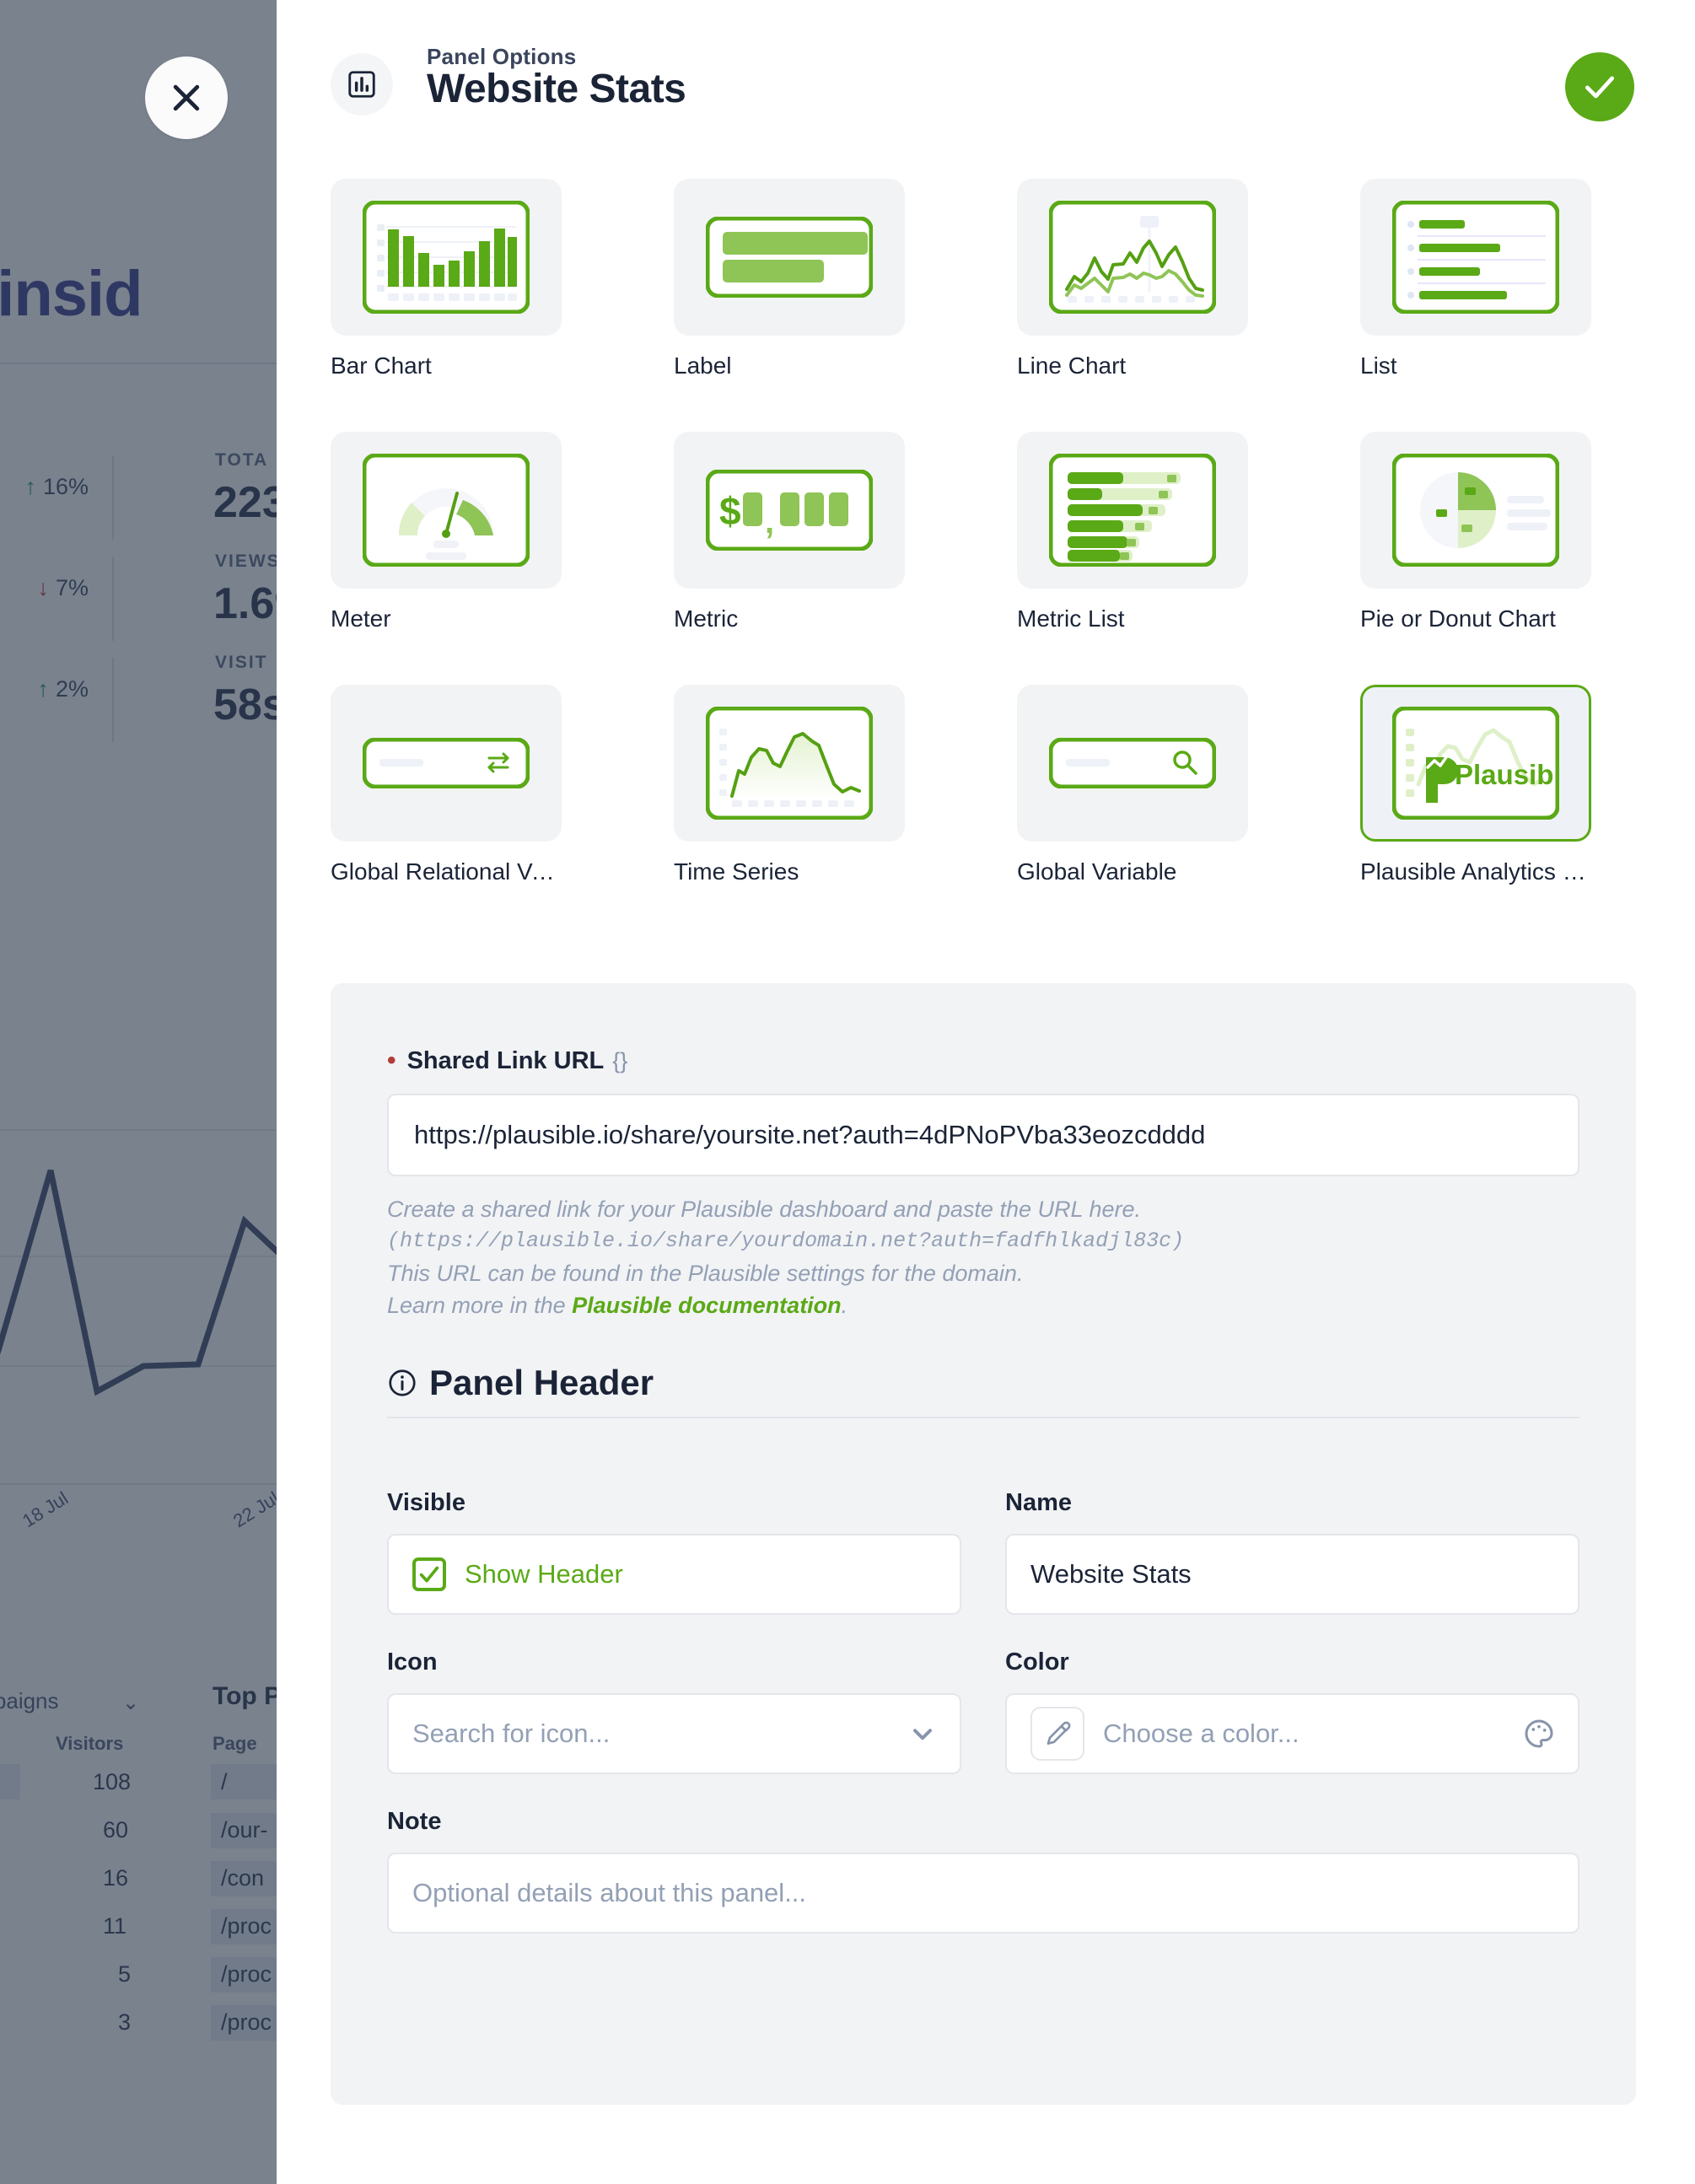 The width and height of the screenshot is (1695, 2184). I want to click on icon-label: Icon, so click(412, 1663).